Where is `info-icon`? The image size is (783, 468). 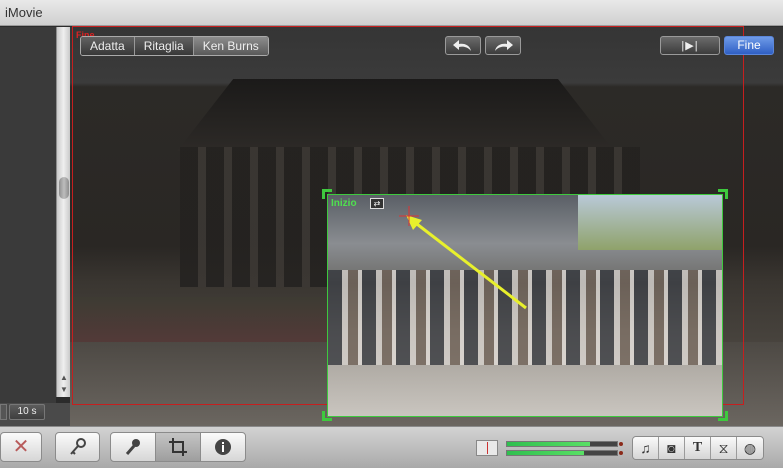
info-icon is located at coordinates (223, 447).